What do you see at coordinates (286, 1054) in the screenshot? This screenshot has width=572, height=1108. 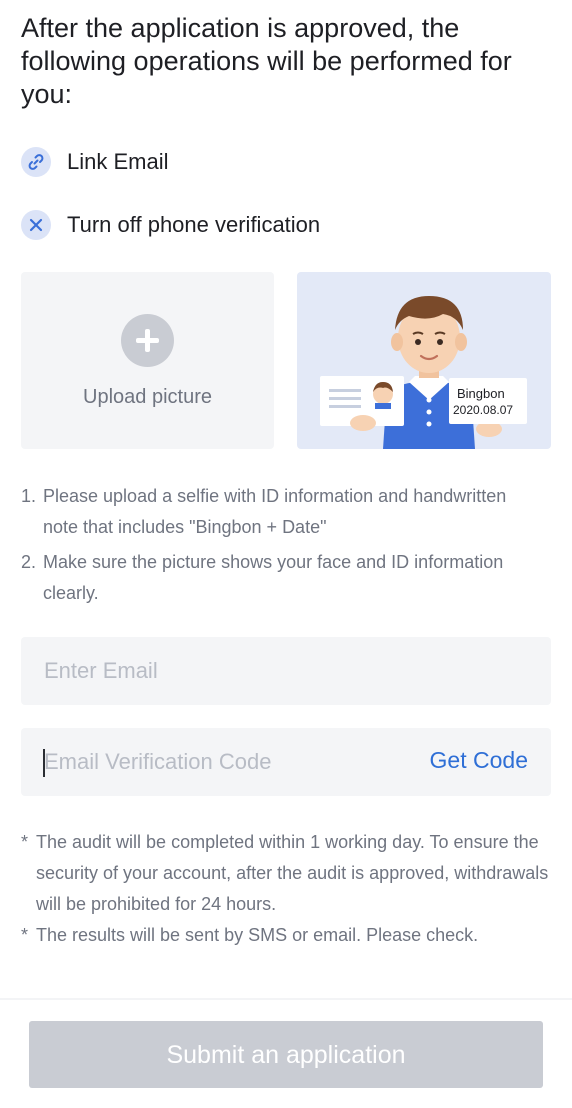 I see `submit-application-button: Submit an application` at bounding box center [286, 1054].